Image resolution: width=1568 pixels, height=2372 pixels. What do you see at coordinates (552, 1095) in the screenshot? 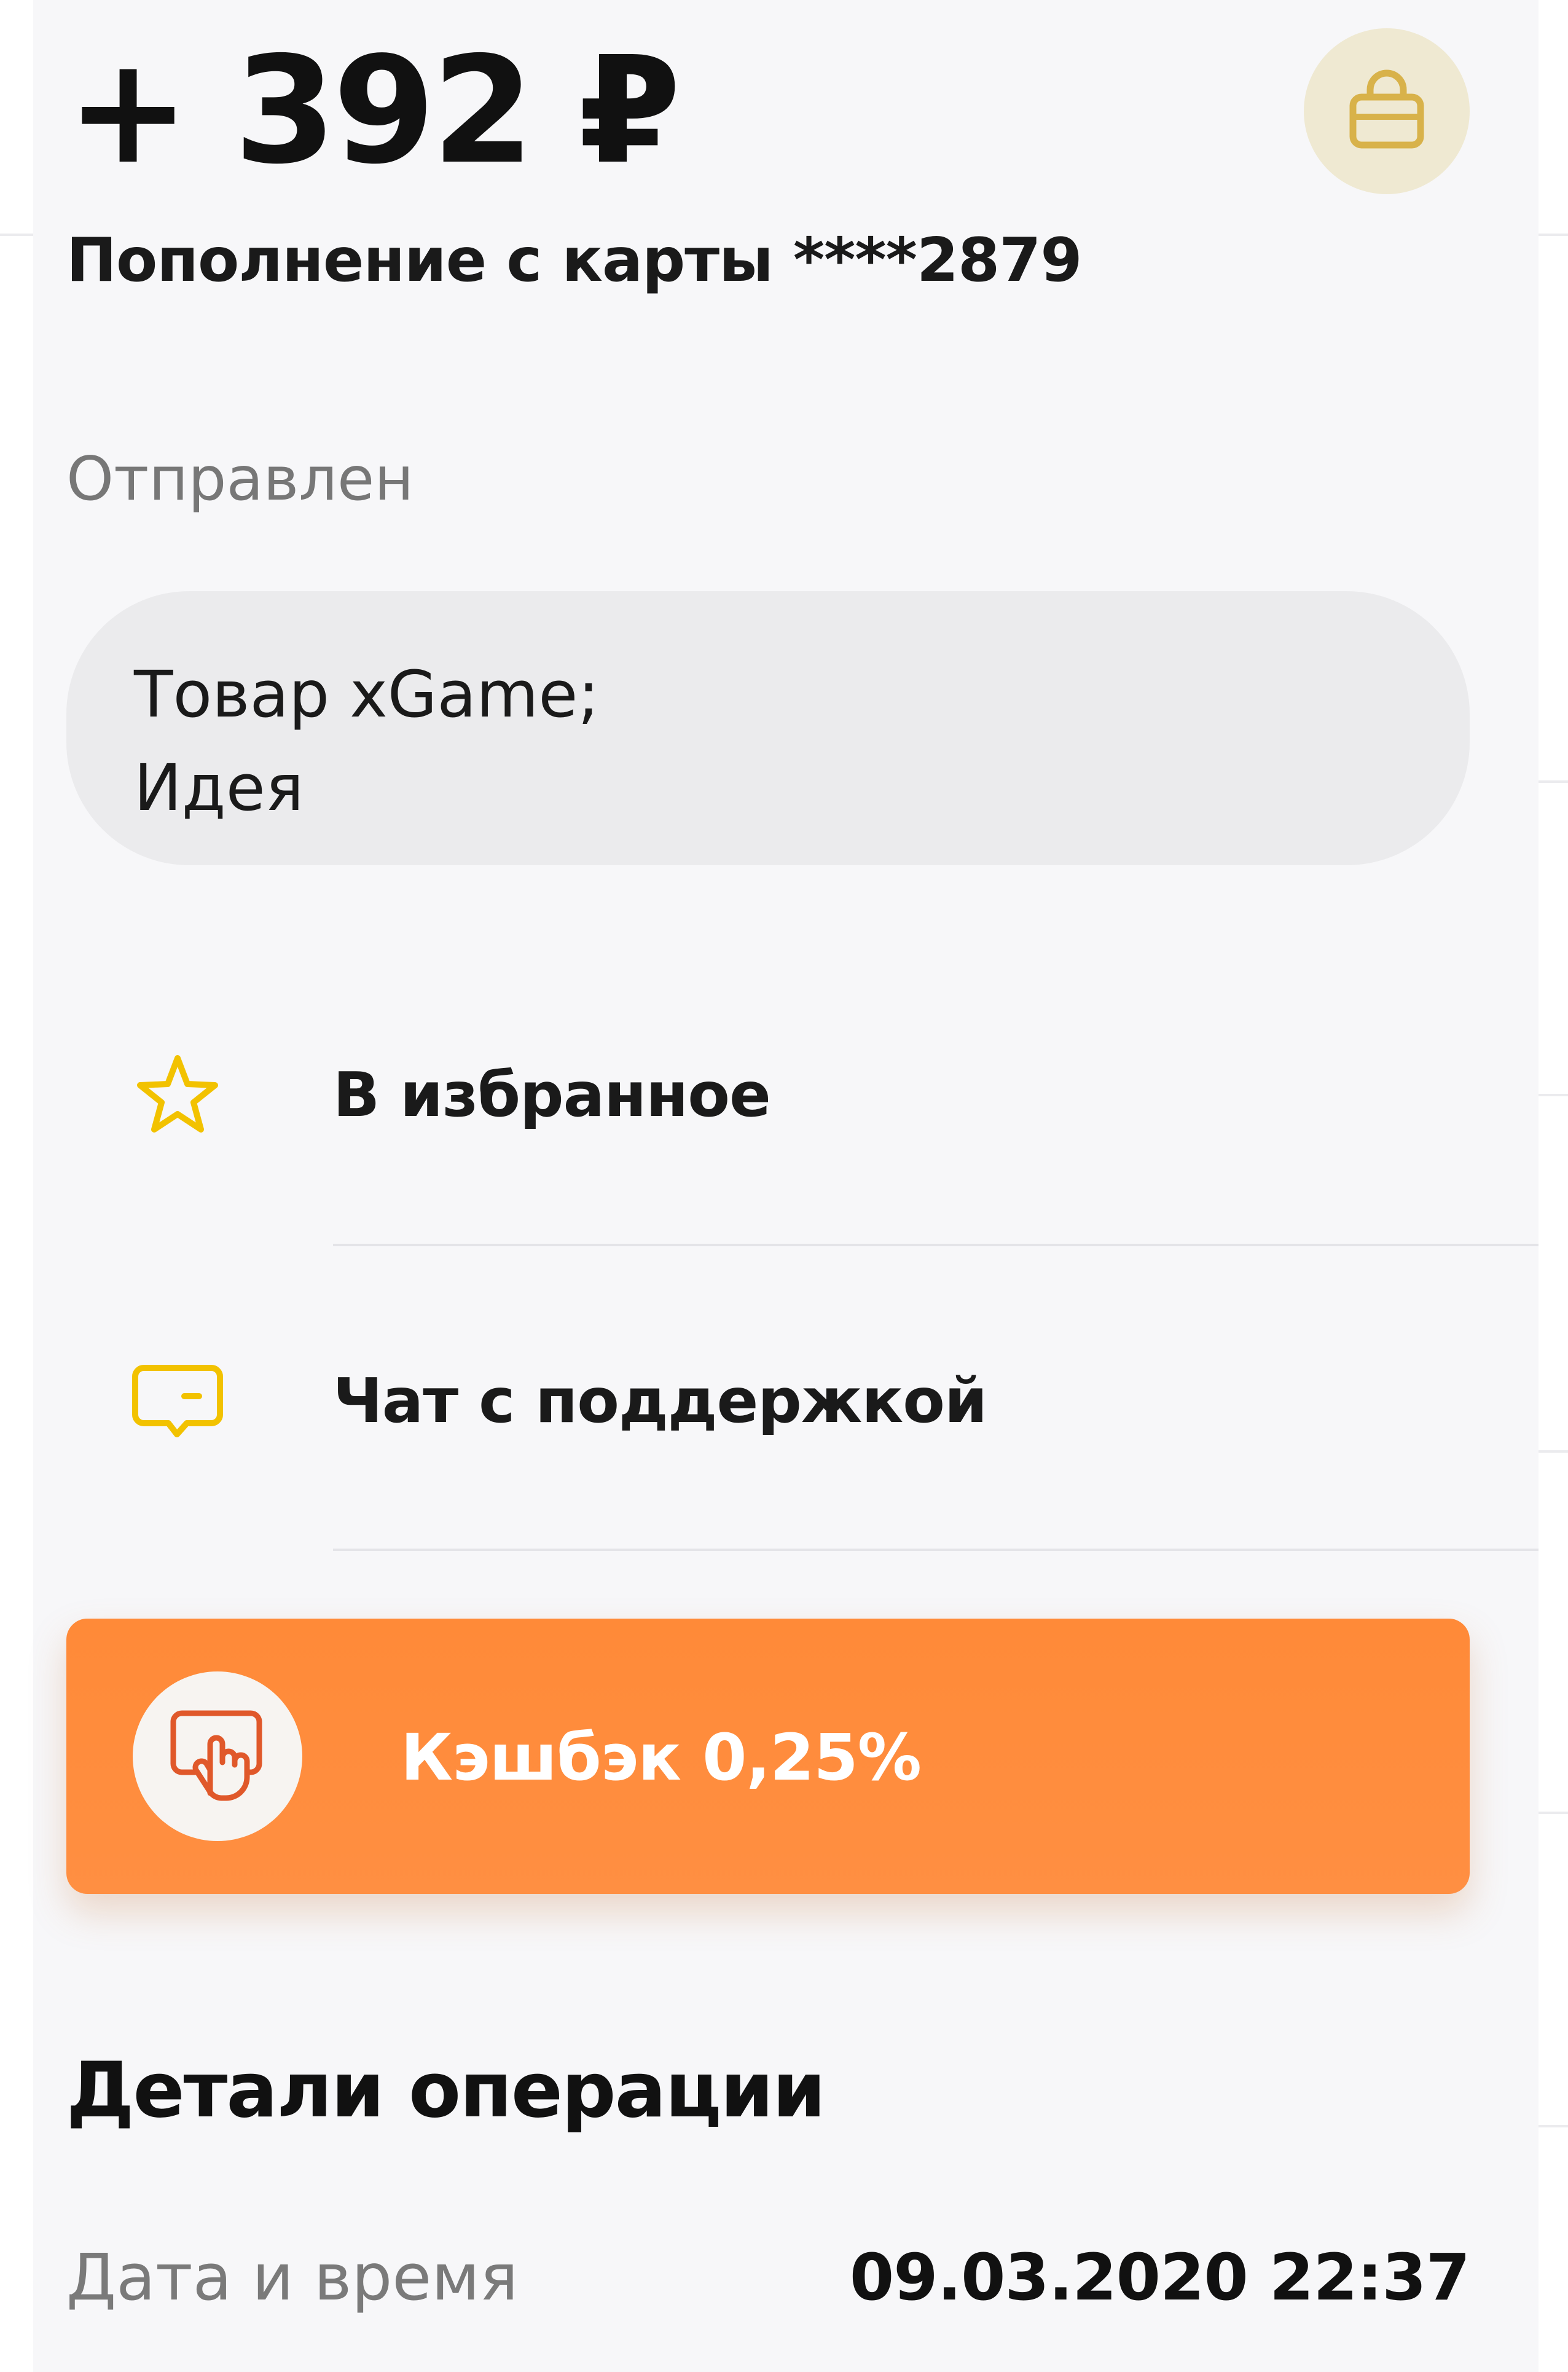
I see `add-to-favorites-label: В избранное` at bounding box center [552, 1095].